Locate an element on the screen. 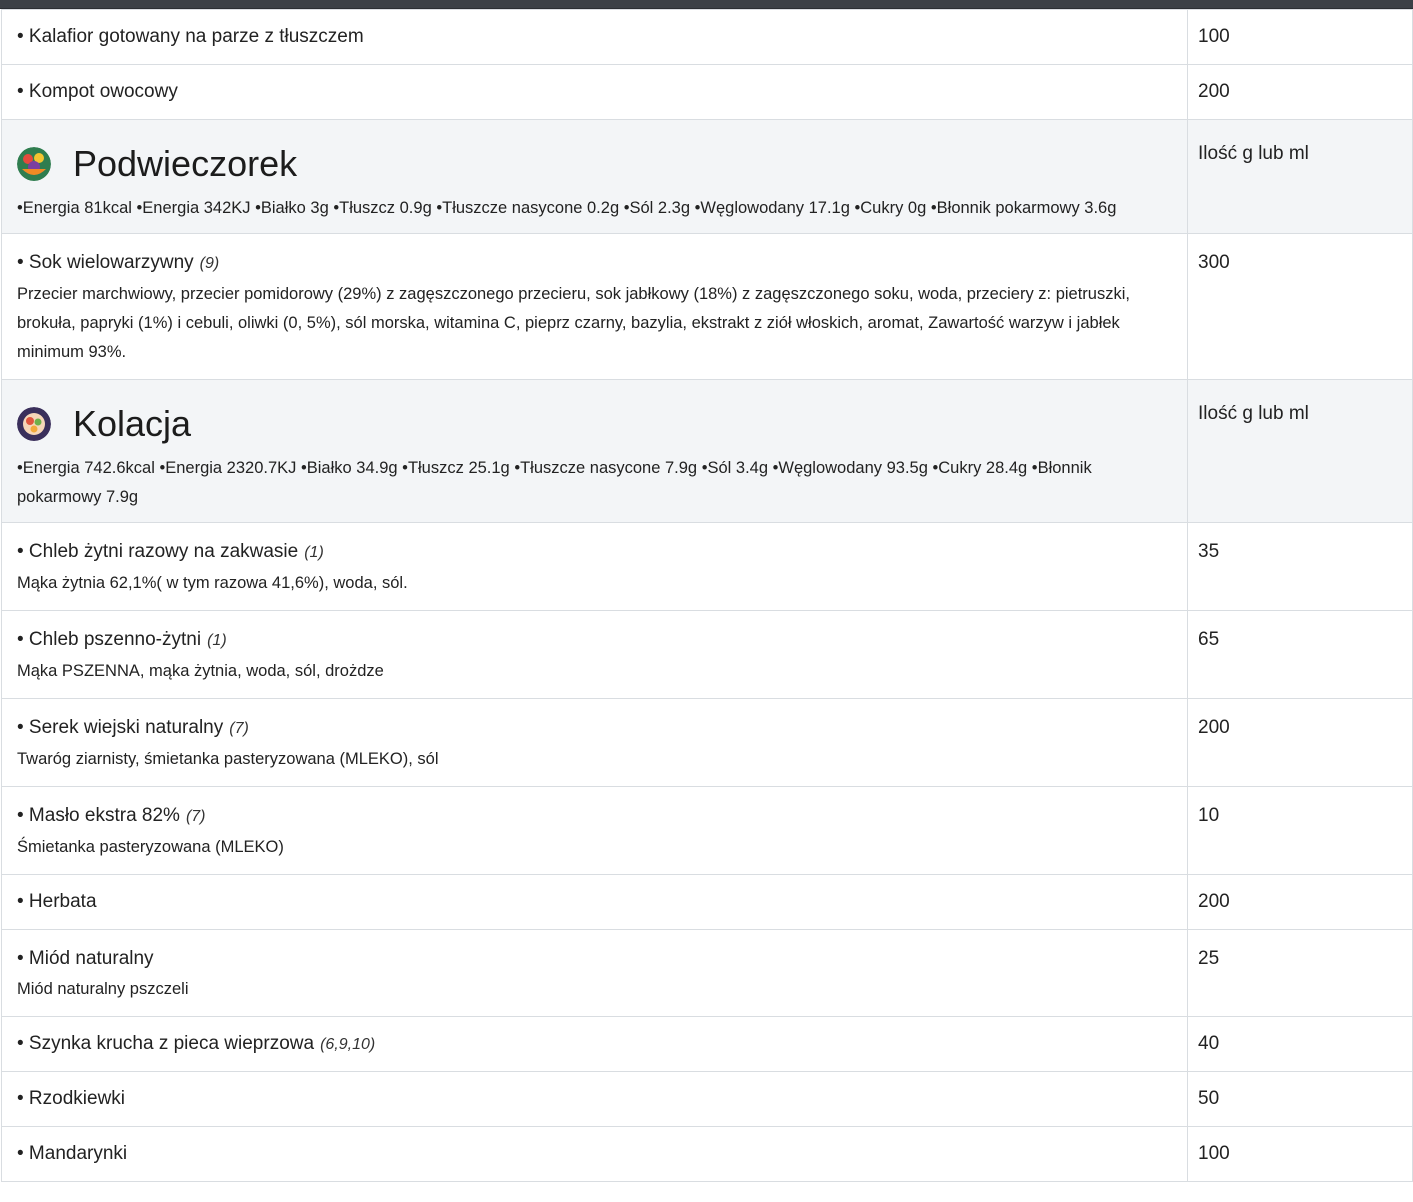 Image resolution: width=1413 pixels, height=1202 pixels. item-name: • Serek wiejski naturalny is located at coordinates (120, 727).